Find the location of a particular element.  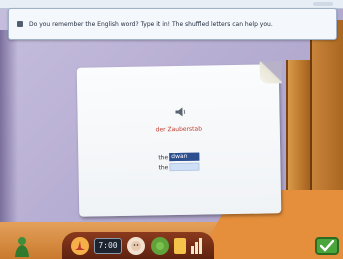

check-icon is located at coordinates (327, 246).